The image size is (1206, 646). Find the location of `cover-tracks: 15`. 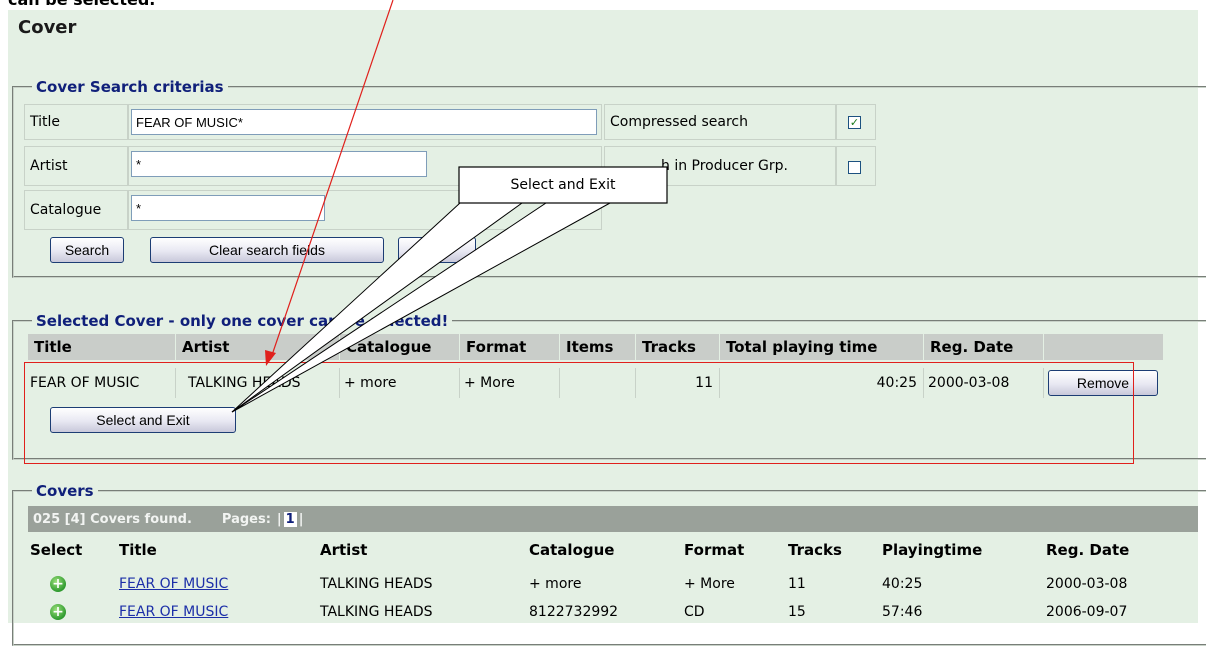

cover-tracks: 15 is located at coordinates (797, 612).